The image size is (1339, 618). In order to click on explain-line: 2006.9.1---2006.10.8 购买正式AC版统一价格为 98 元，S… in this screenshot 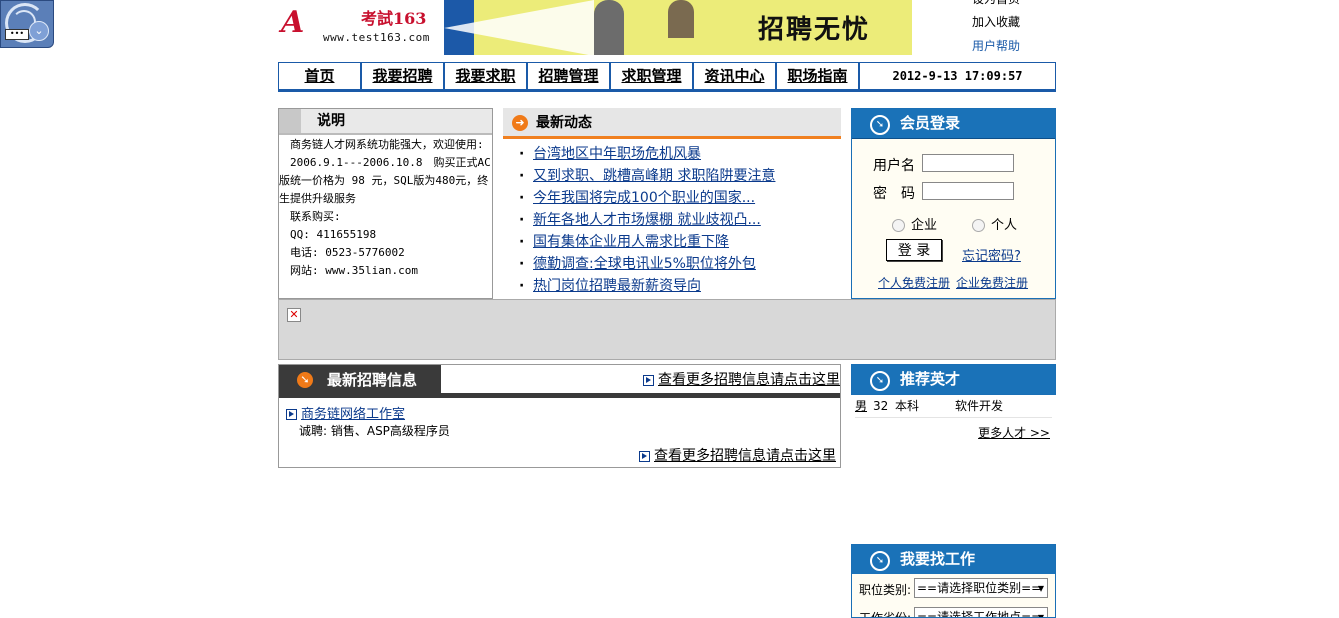, I will do `click(385, 180)`.